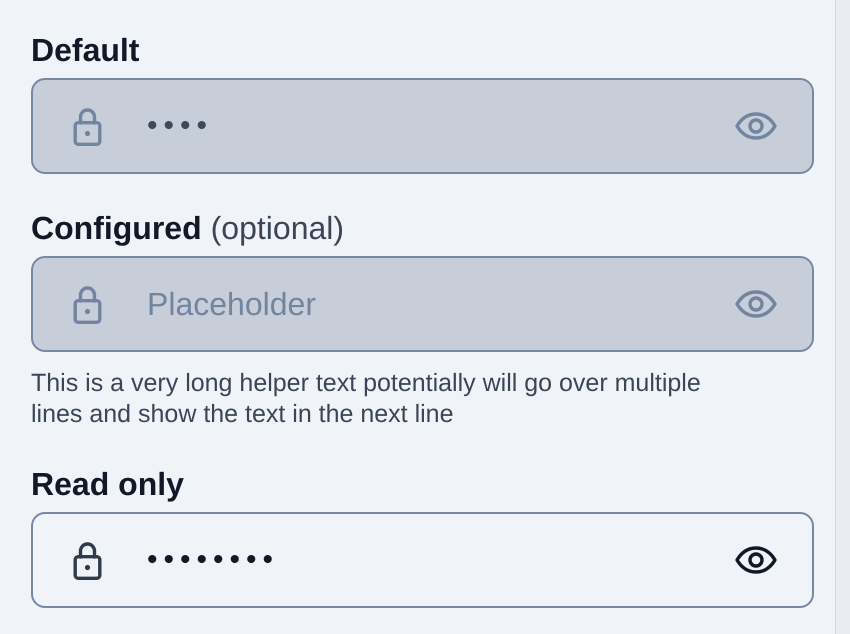  I want to click on eye-icon, so click(756, 560).